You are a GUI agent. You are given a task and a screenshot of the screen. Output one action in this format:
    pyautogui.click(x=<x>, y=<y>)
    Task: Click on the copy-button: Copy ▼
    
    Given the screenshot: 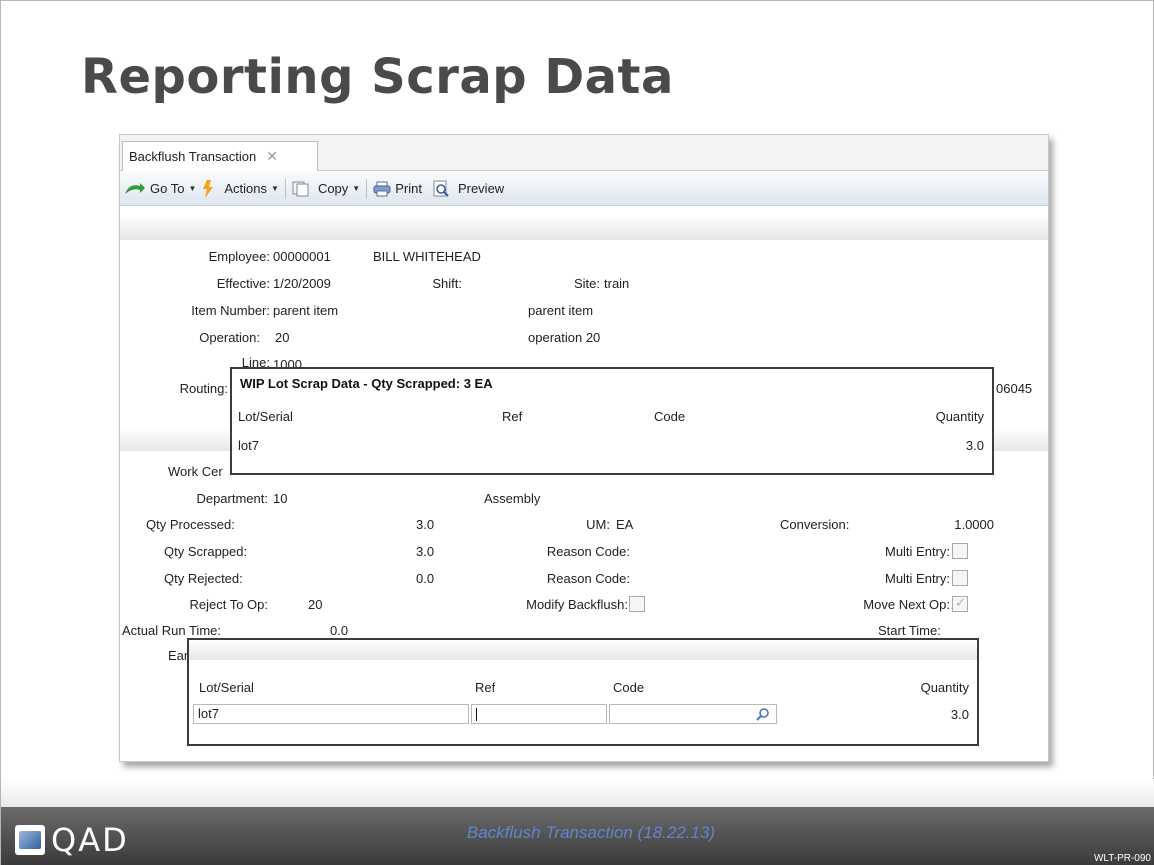 What is the action you would take?
    pyautogui.click(x=326, y=189)
    